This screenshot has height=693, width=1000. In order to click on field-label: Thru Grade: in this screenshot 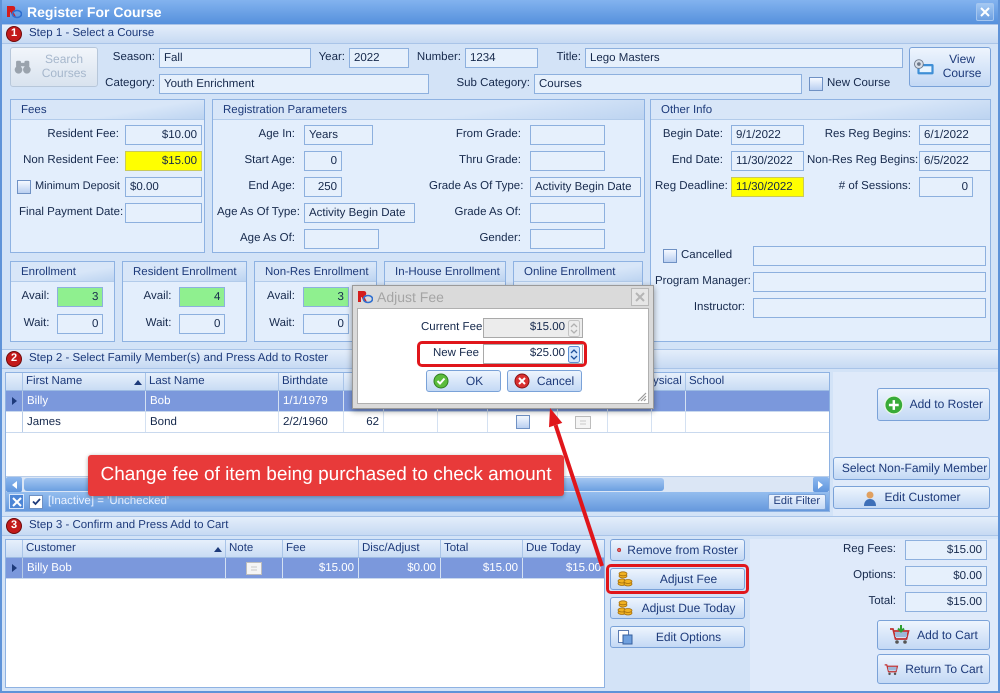, I will do `click(490, 161)`.